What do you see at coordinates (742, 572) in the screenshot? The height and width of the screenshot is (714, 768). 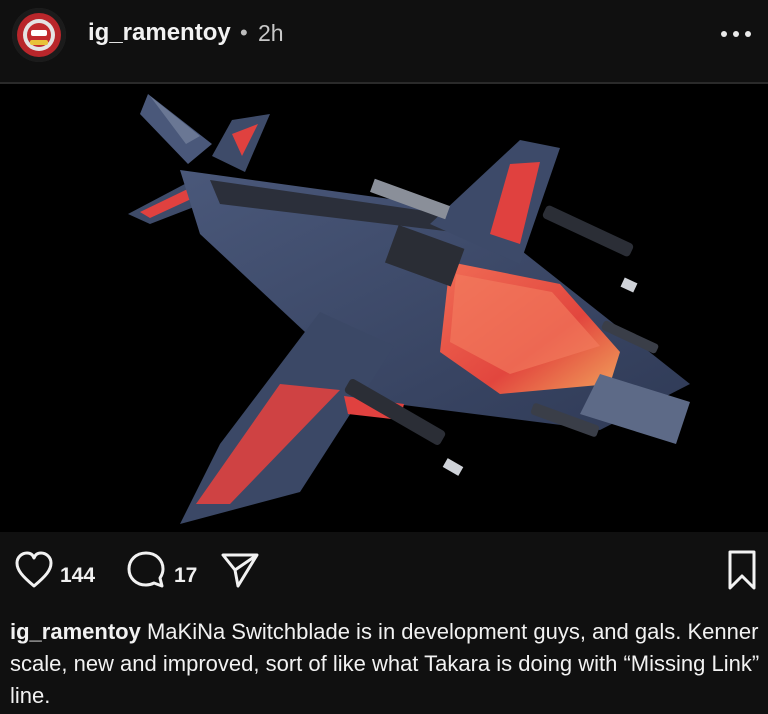 I see `bookmark-icon` at bounding box center [742, 572].